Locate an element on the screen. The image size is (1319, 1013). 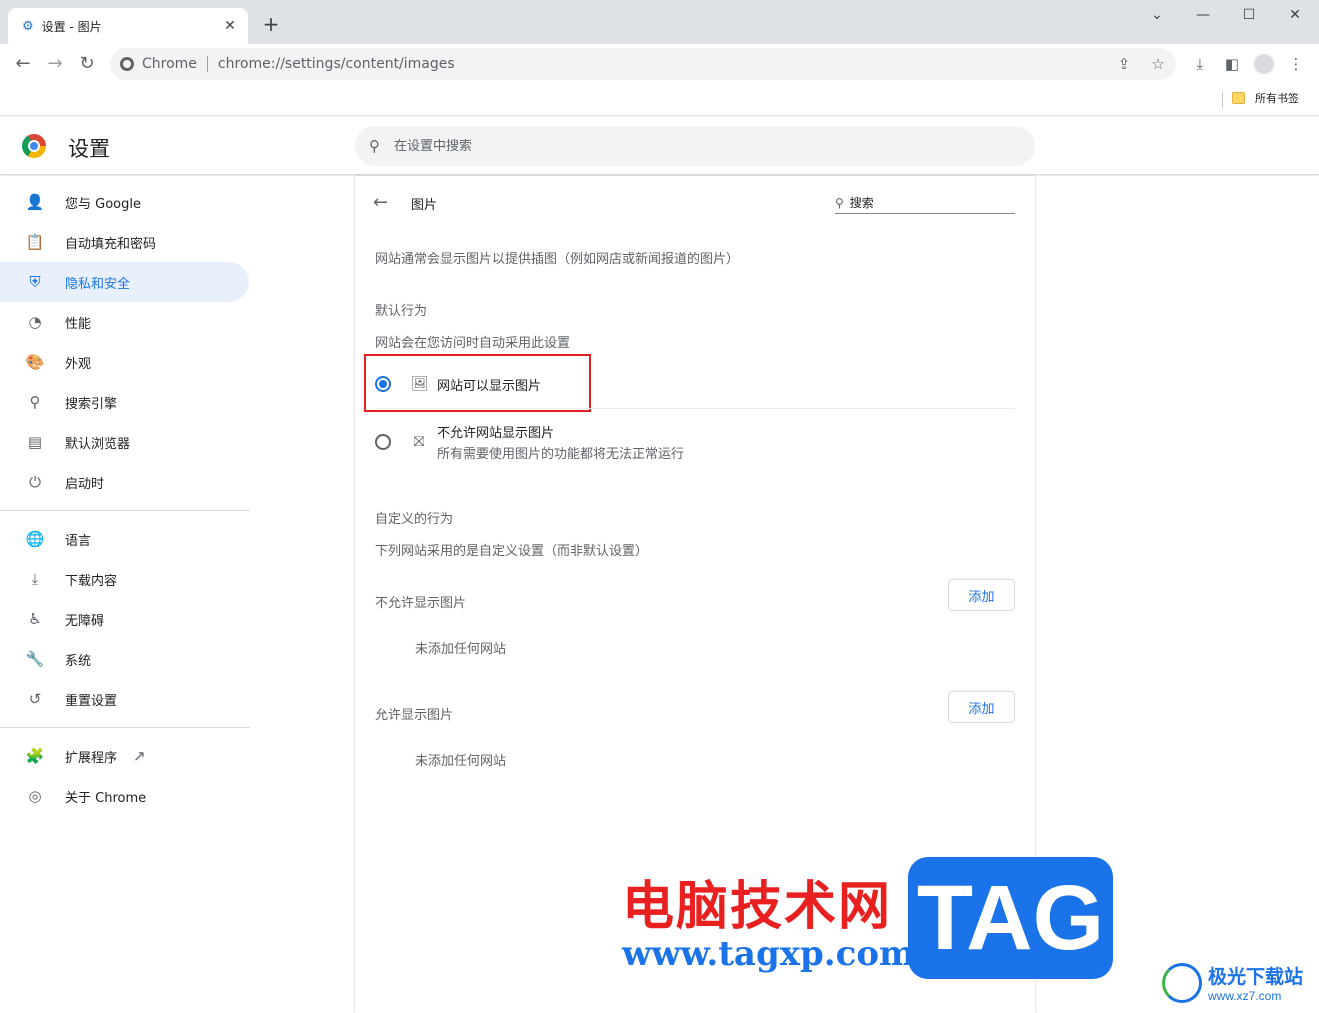
custom-behavior-subtitle: 下列网站采用的是自定义设置（而非默认设置） is located at coordinates (512, 551).